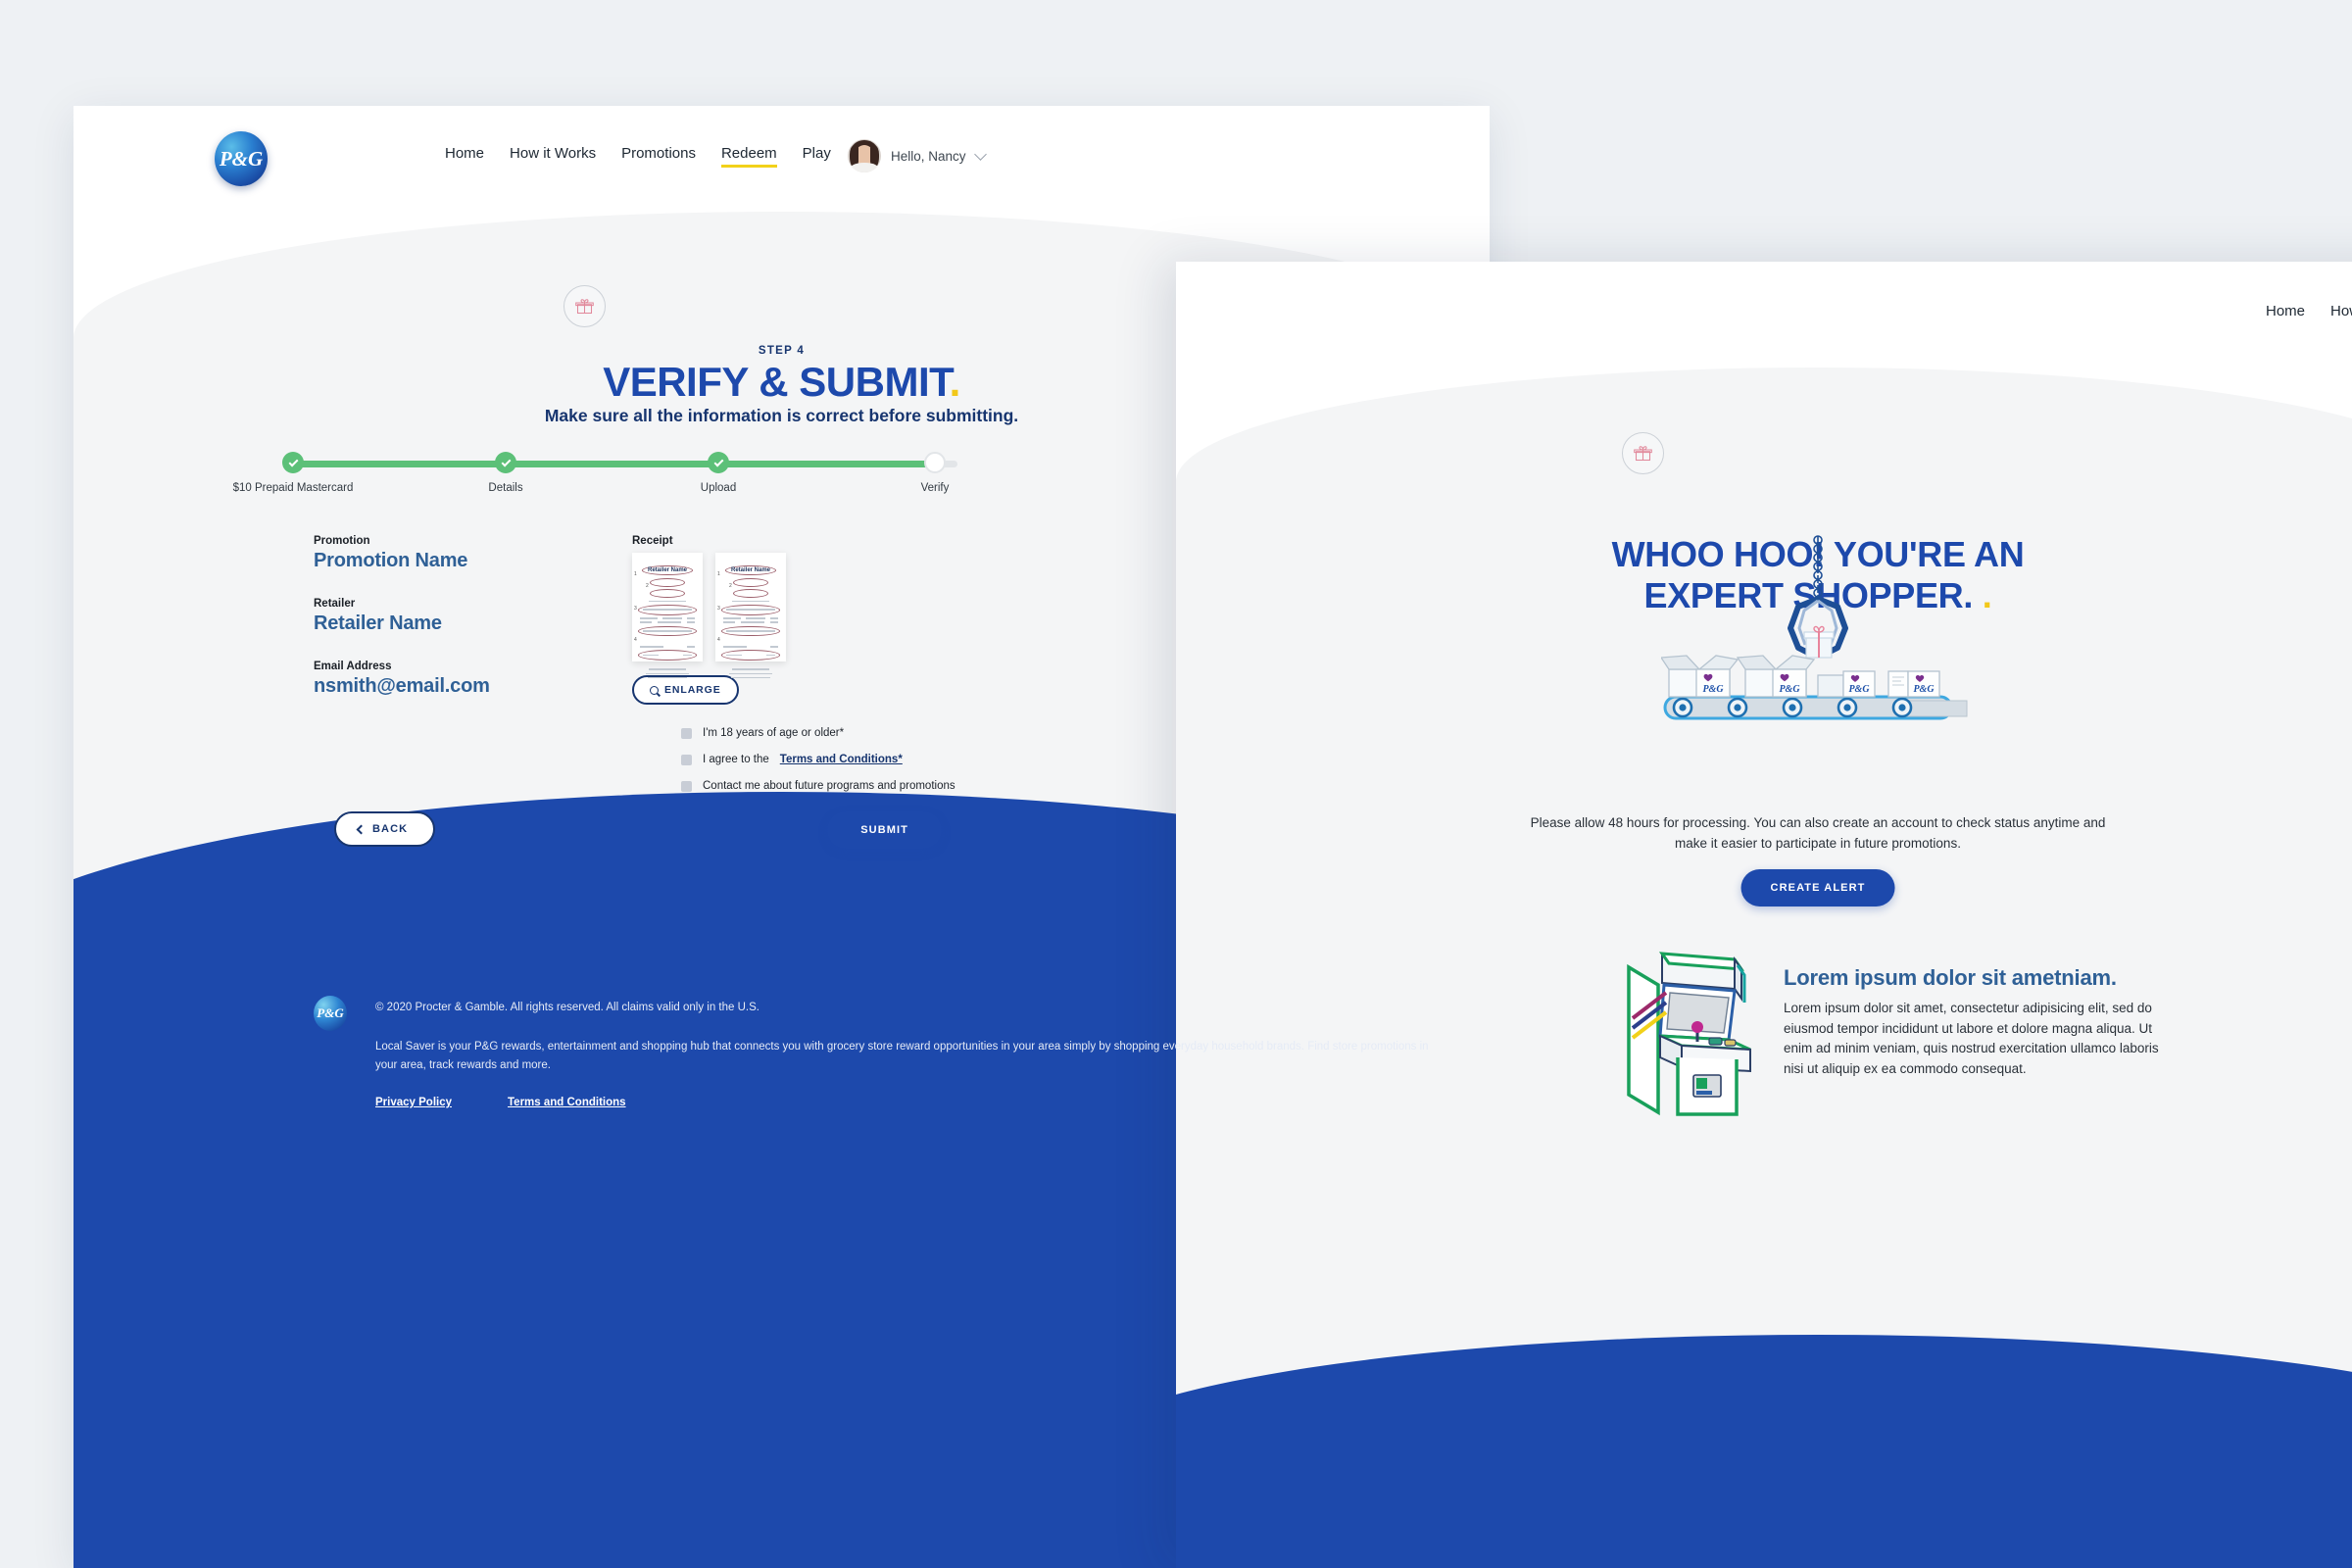 This screenshot has height=1568, width=2352. Describe the element at coordinates (1951, 977) in the screenshot. I see `promo-heading: Lorem ipsum dolor sit ametniam.` at that location.